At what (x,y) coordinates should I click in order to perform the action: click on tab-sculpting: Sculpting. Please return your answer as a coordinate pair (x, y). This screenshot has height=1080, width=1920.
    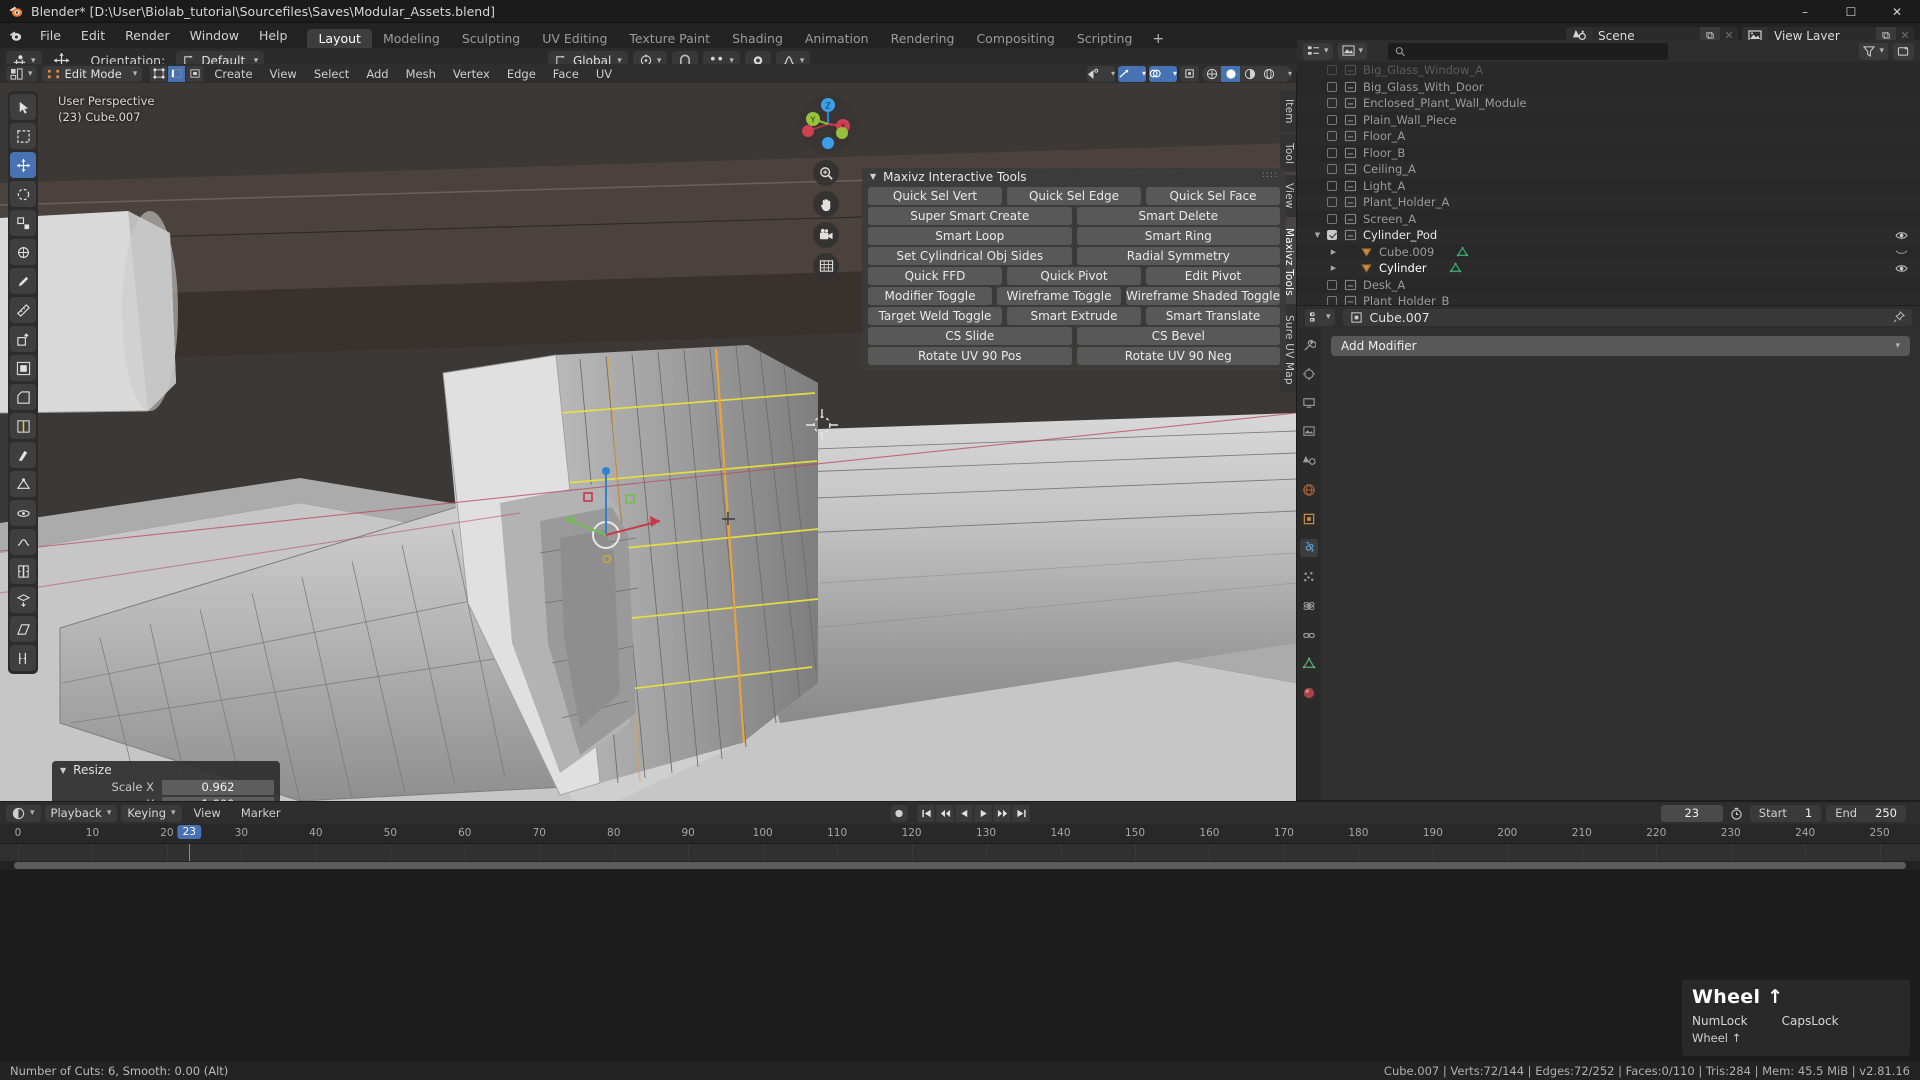
    Looking at the image, I should click on (491, 38).